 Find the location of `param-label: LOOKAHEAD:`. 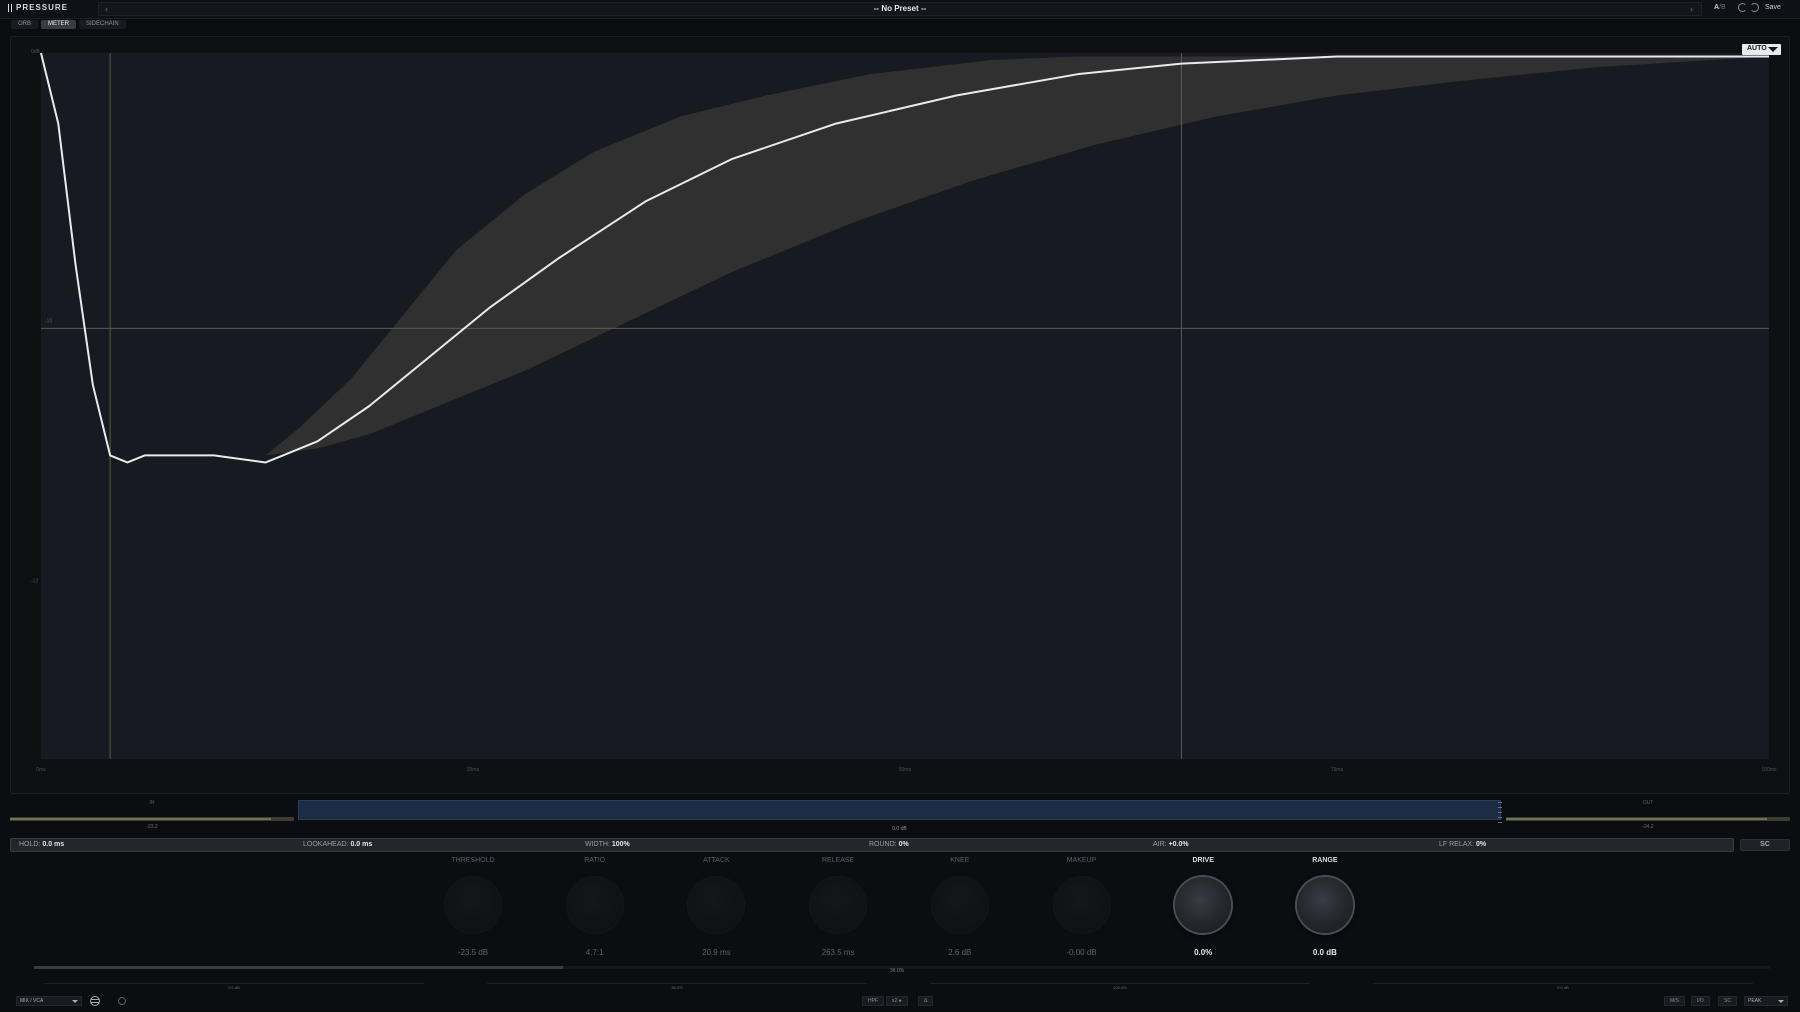

param-label: LOOKAHEAD: is located at coordinates (326, 844).